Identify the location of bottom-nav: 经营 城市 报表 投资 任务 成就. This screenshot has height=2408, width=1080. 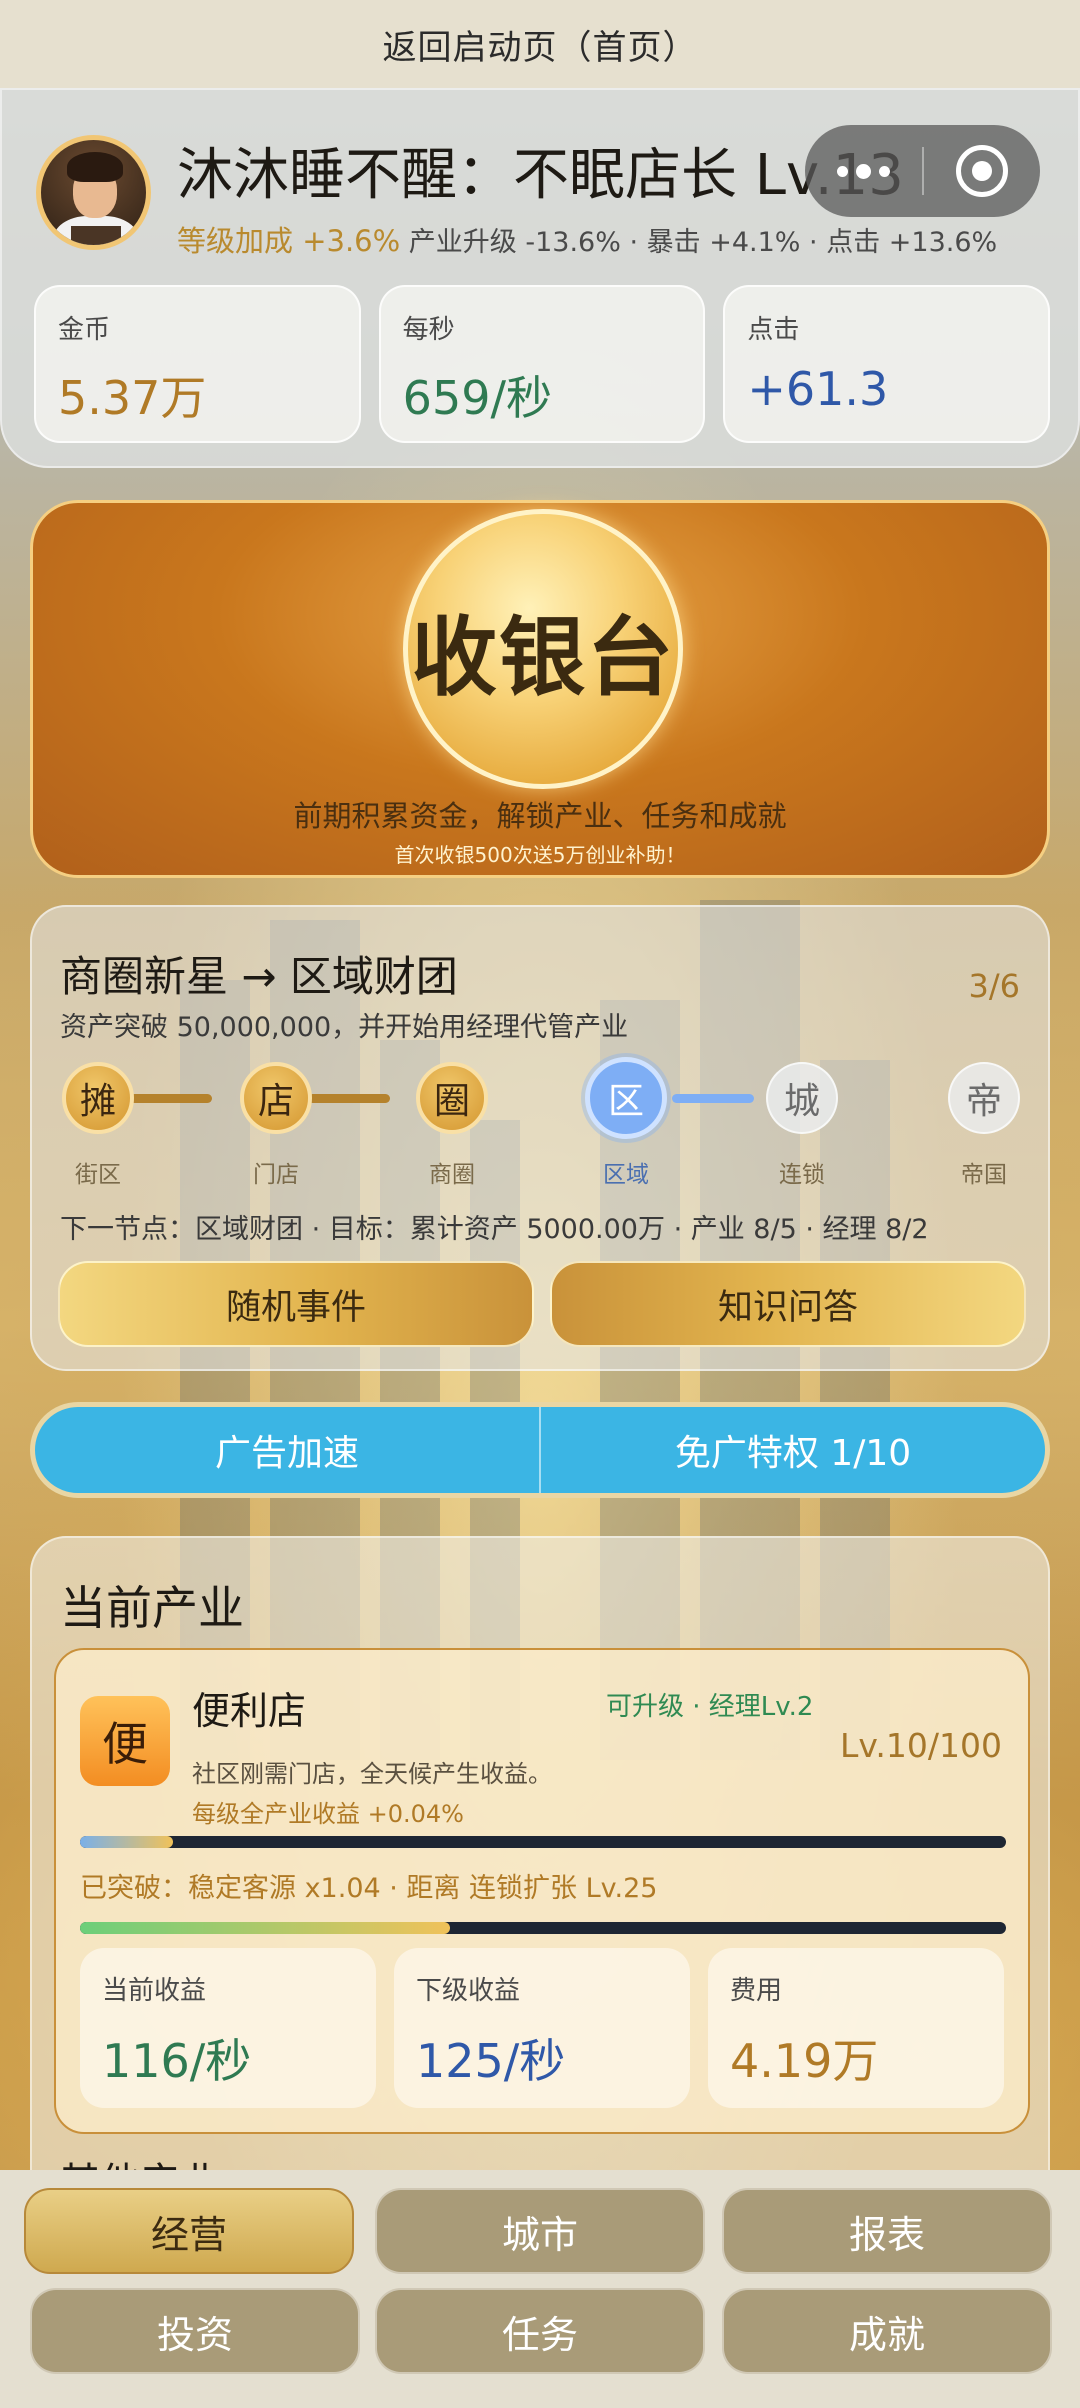
(540, 2289).